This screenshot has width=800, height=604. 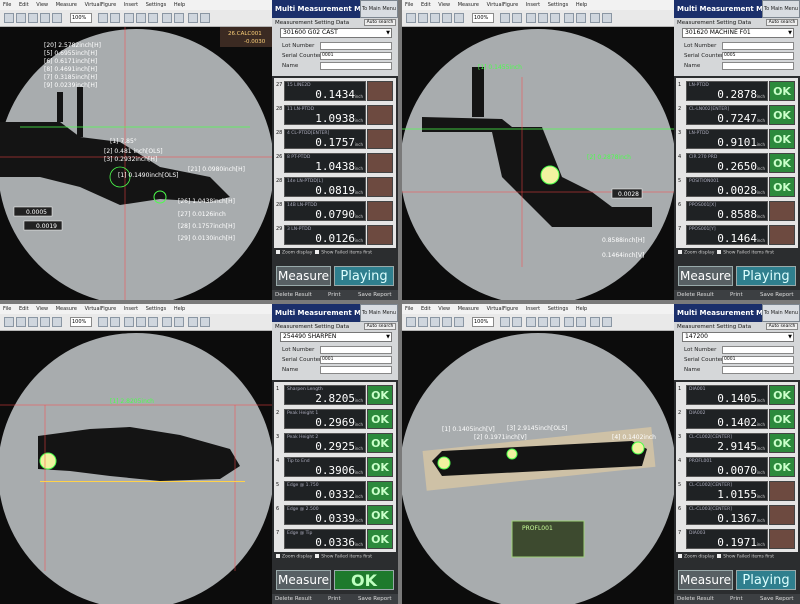 What do you see at coordinates (737, 395) in the screenshot?
I see `result-row: 1 DIA001 0.1405 inch OK` at bounding box center [737, 395].